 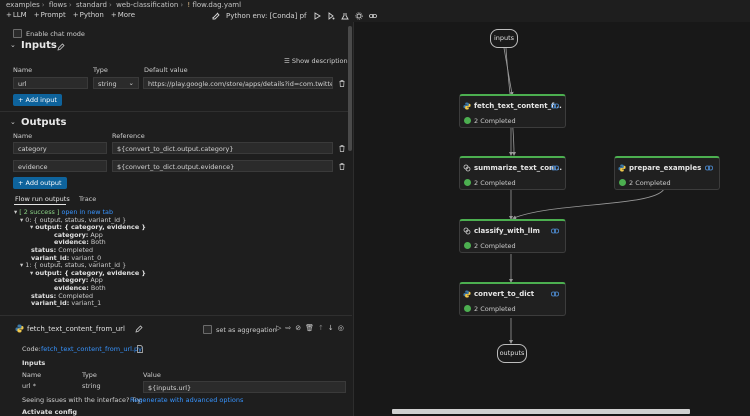 What do you see at coordinates (331, 328) in the screenshot?
I see `move-down-icon: ↓` at bounding box center [331, 328].